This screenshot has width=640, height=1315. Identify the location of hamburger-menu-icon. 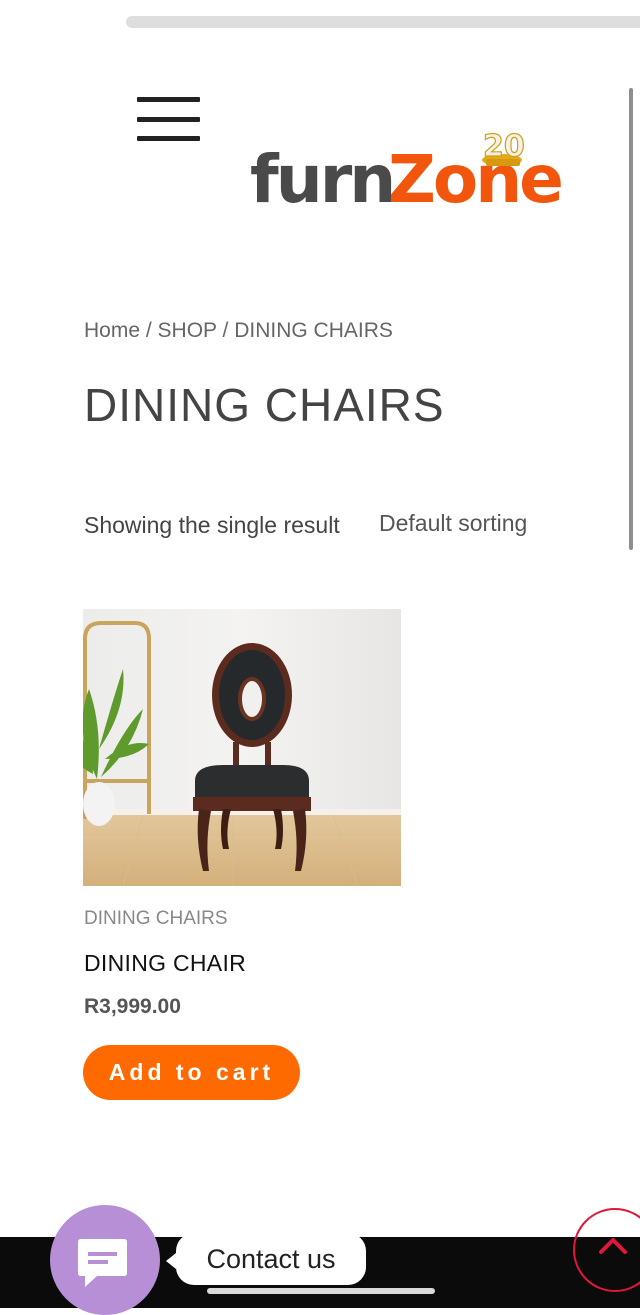
(168, 119).